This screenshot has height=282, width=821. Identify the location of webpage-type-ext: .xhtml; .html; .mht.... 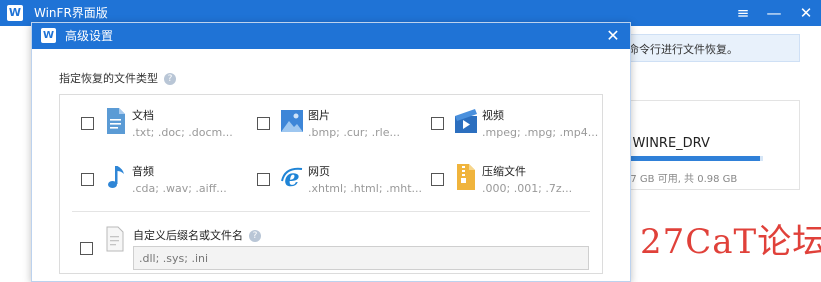
(365, 188).